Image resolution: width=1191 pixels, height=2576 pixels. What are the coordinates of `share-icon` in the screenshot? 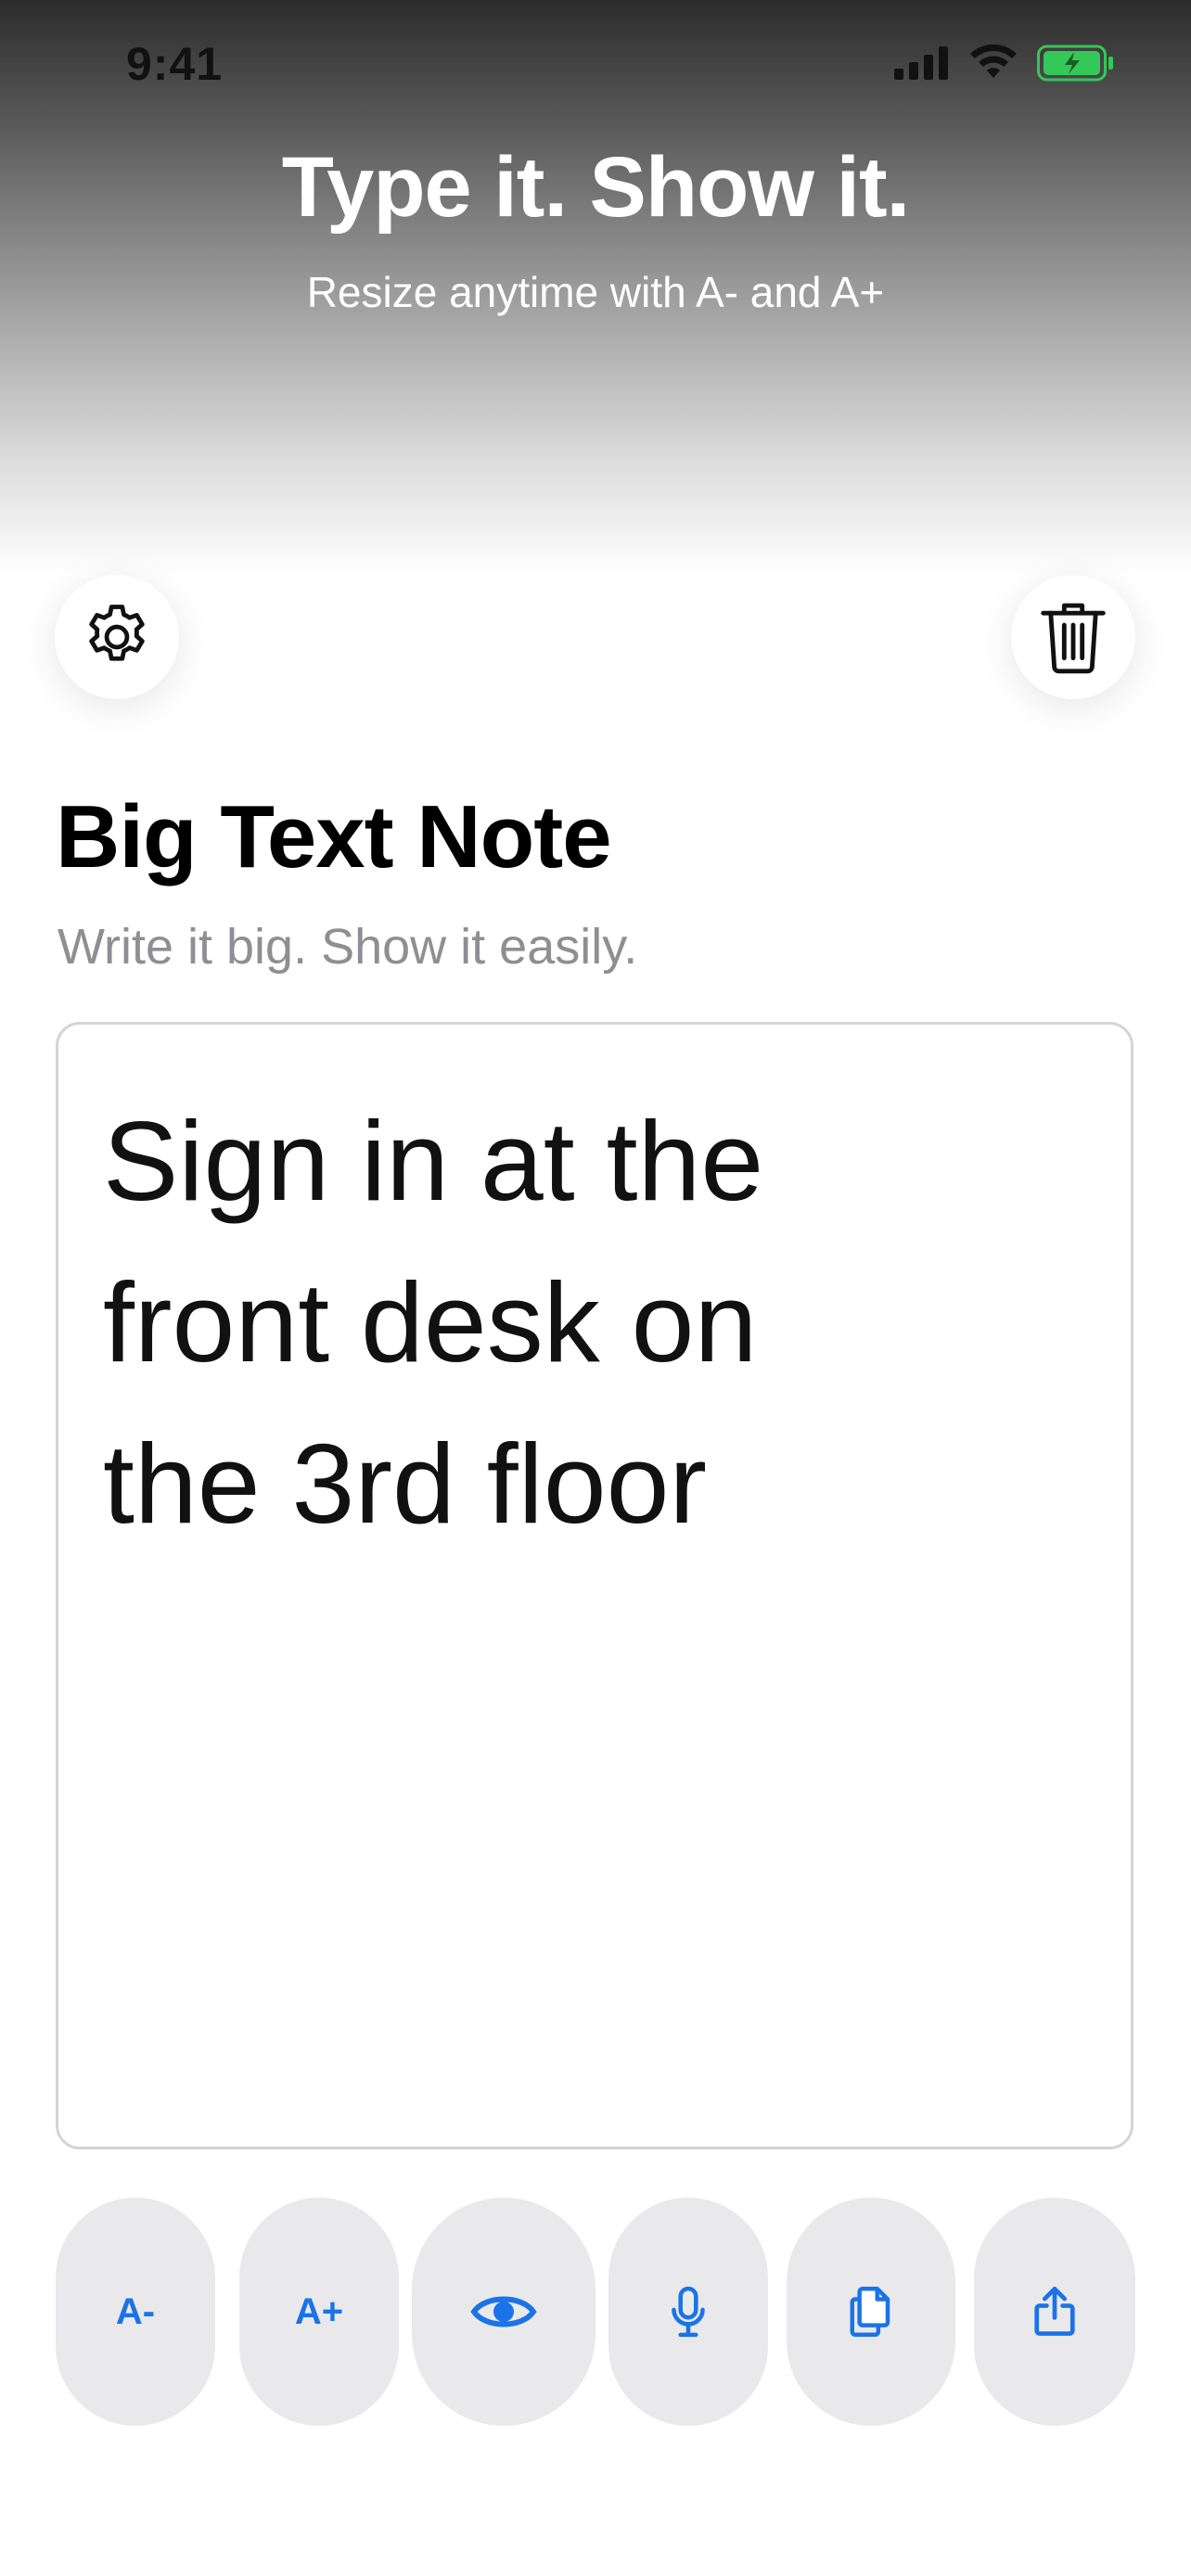 It's located at (1054, 2312).